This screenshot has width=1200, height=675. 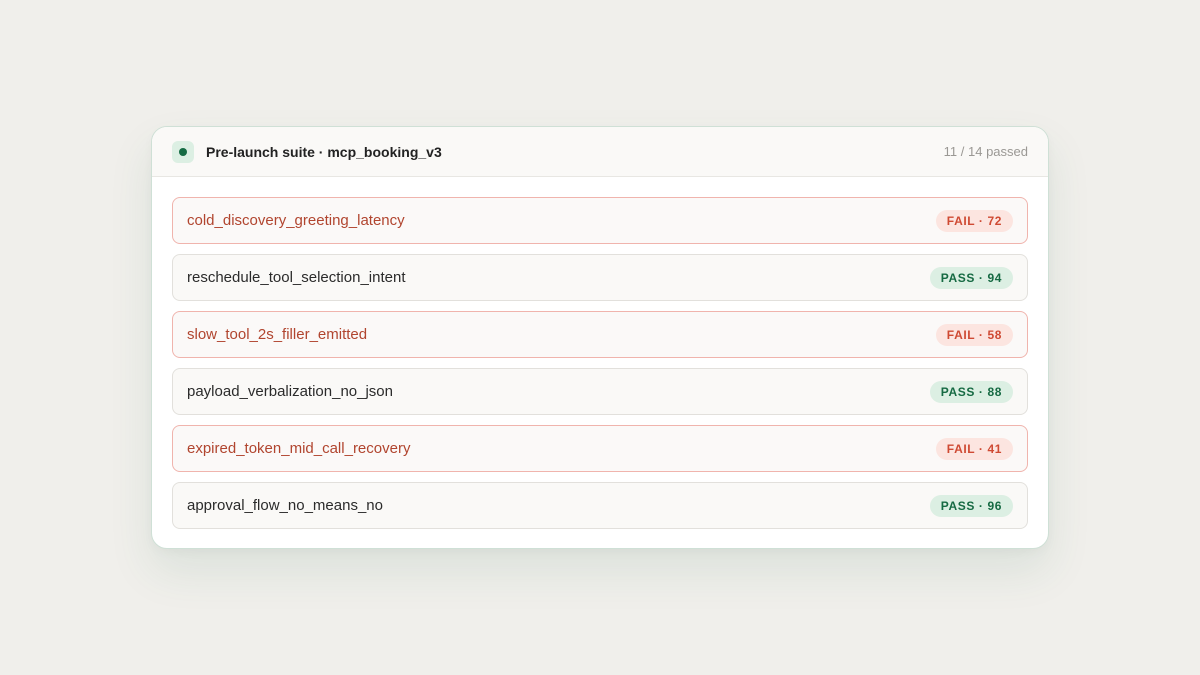 What do you see at coordinates (296, 277) in the screenshot?
I see `test-name: reschedule_tool_selection_intent` at bounding box center [296, 277].